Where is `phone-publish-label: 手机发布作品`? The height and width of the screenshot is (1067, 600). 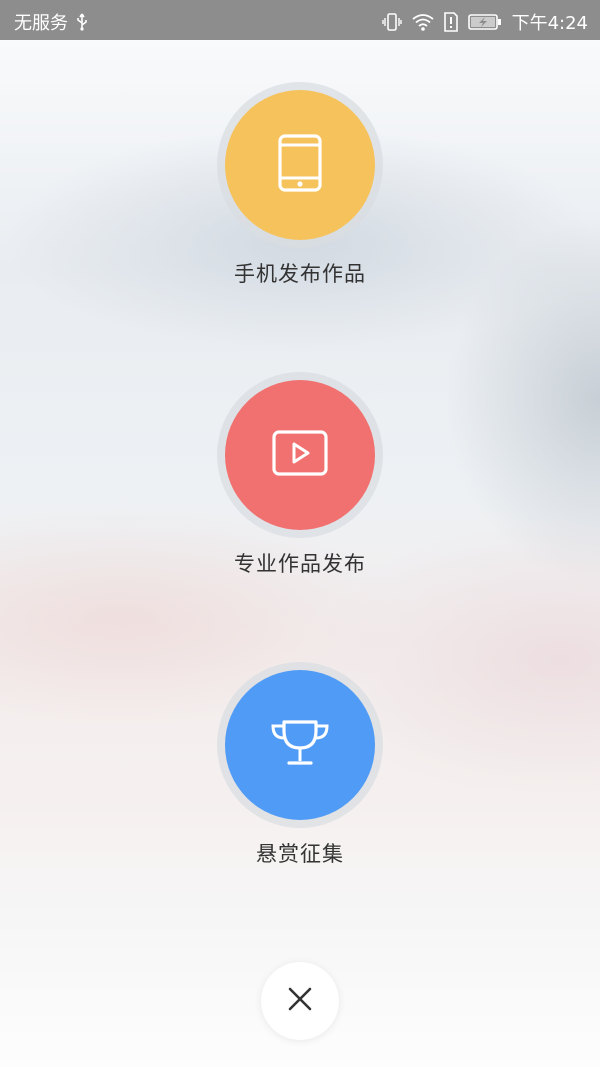 phone-publish-label: 手机发布作品 is located at coordinates (300, 274).